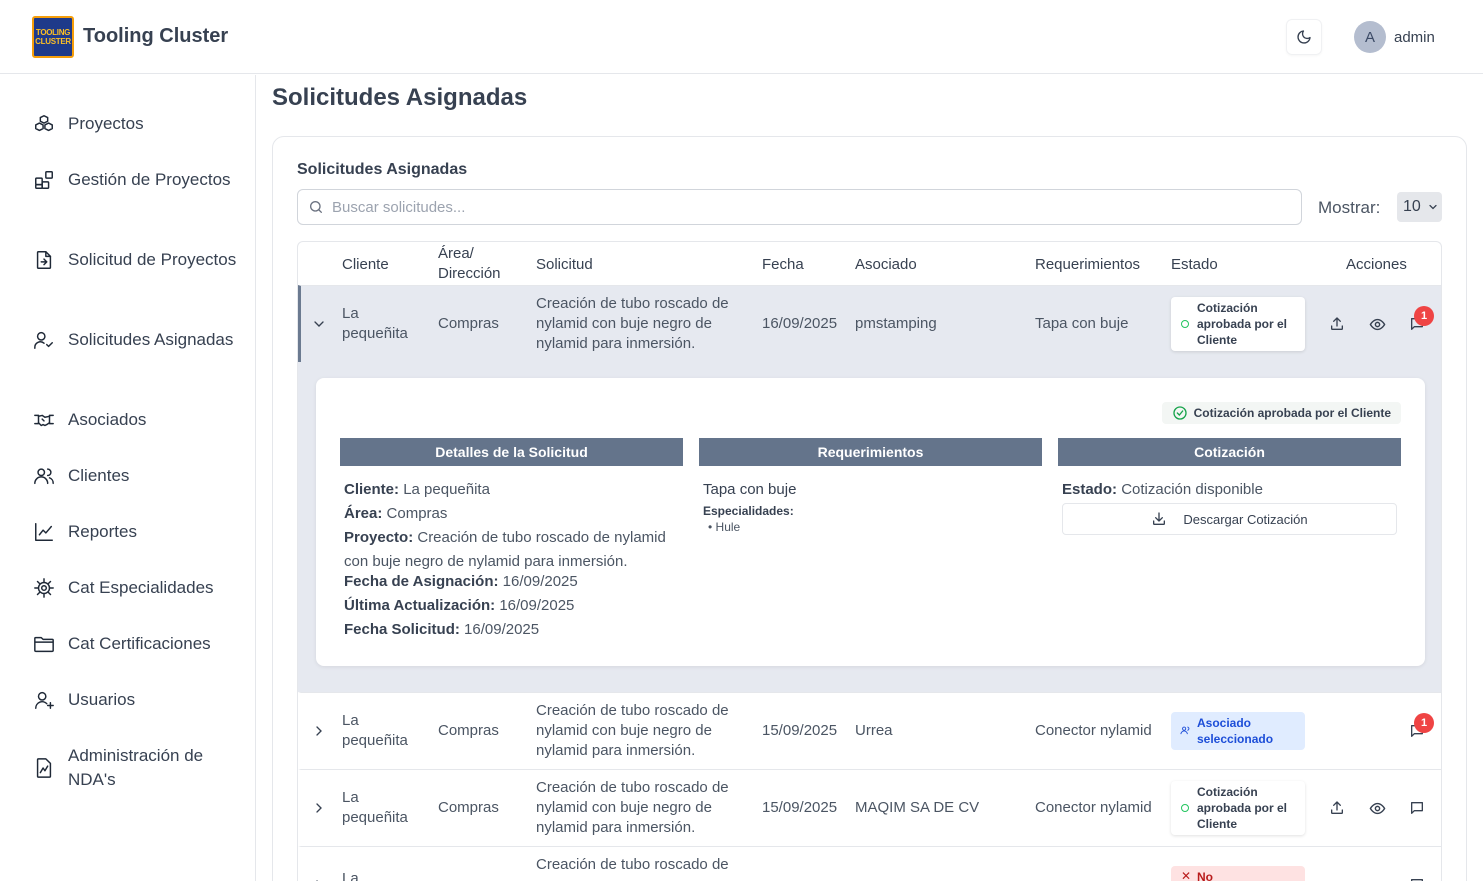 The image size is (1483, 881). Describe the element at coordinates (135, 420) in the screenshot. I see `sidebar-item-asociados: Asociados` at that location.